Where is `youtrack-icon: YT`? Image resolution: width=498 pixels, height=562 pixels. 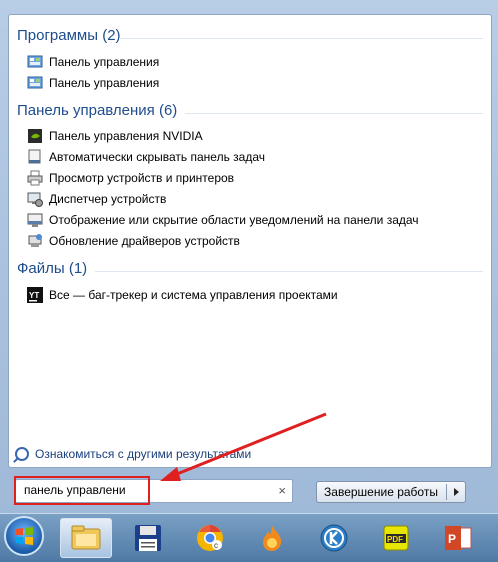 youtrack-icon: YT is located at coordinates (35, 295).